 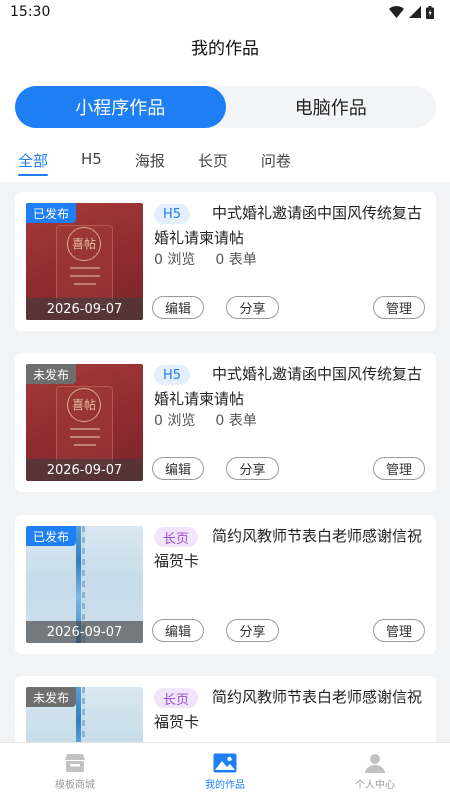 I want to click on battery-icon, so click(x=430, y=12).